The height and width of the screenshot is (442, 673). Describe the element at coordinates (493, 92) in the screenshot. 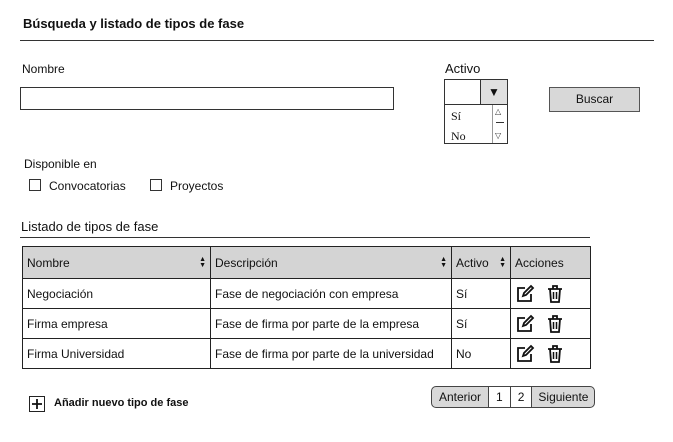

I see `dropdown-arrow-icon: ▼` at that location.